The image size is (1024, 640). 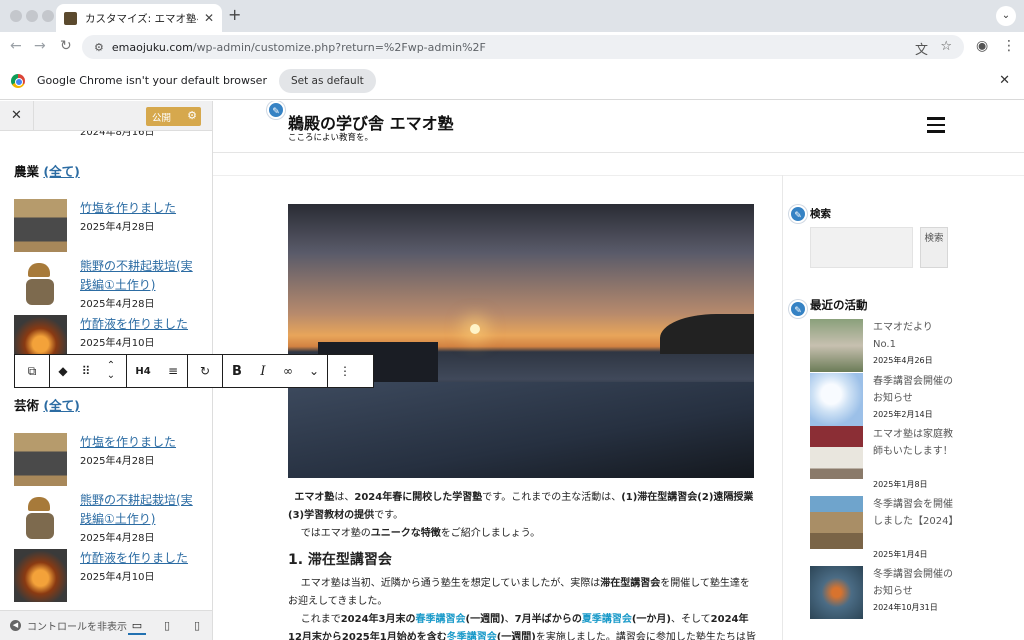 I want to click on minimize-window-dot, so click(x=32, y=16).